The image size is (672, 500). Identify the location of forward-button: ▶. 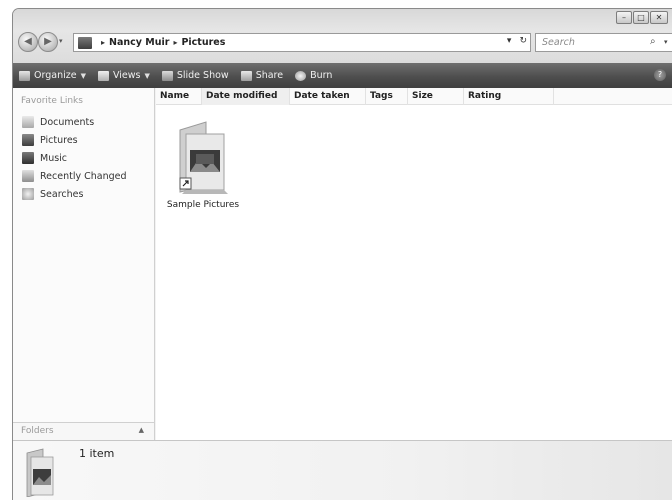
(48, 42).